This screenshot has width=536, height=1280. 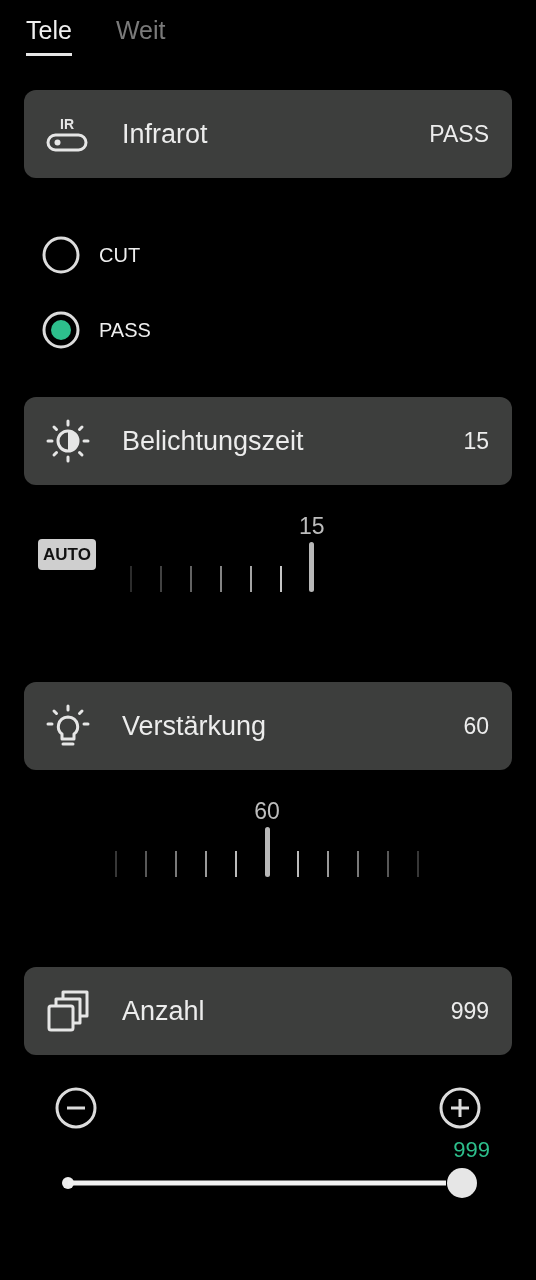 I want to click on auto-button: AUTO, so click(x=67, y=554).